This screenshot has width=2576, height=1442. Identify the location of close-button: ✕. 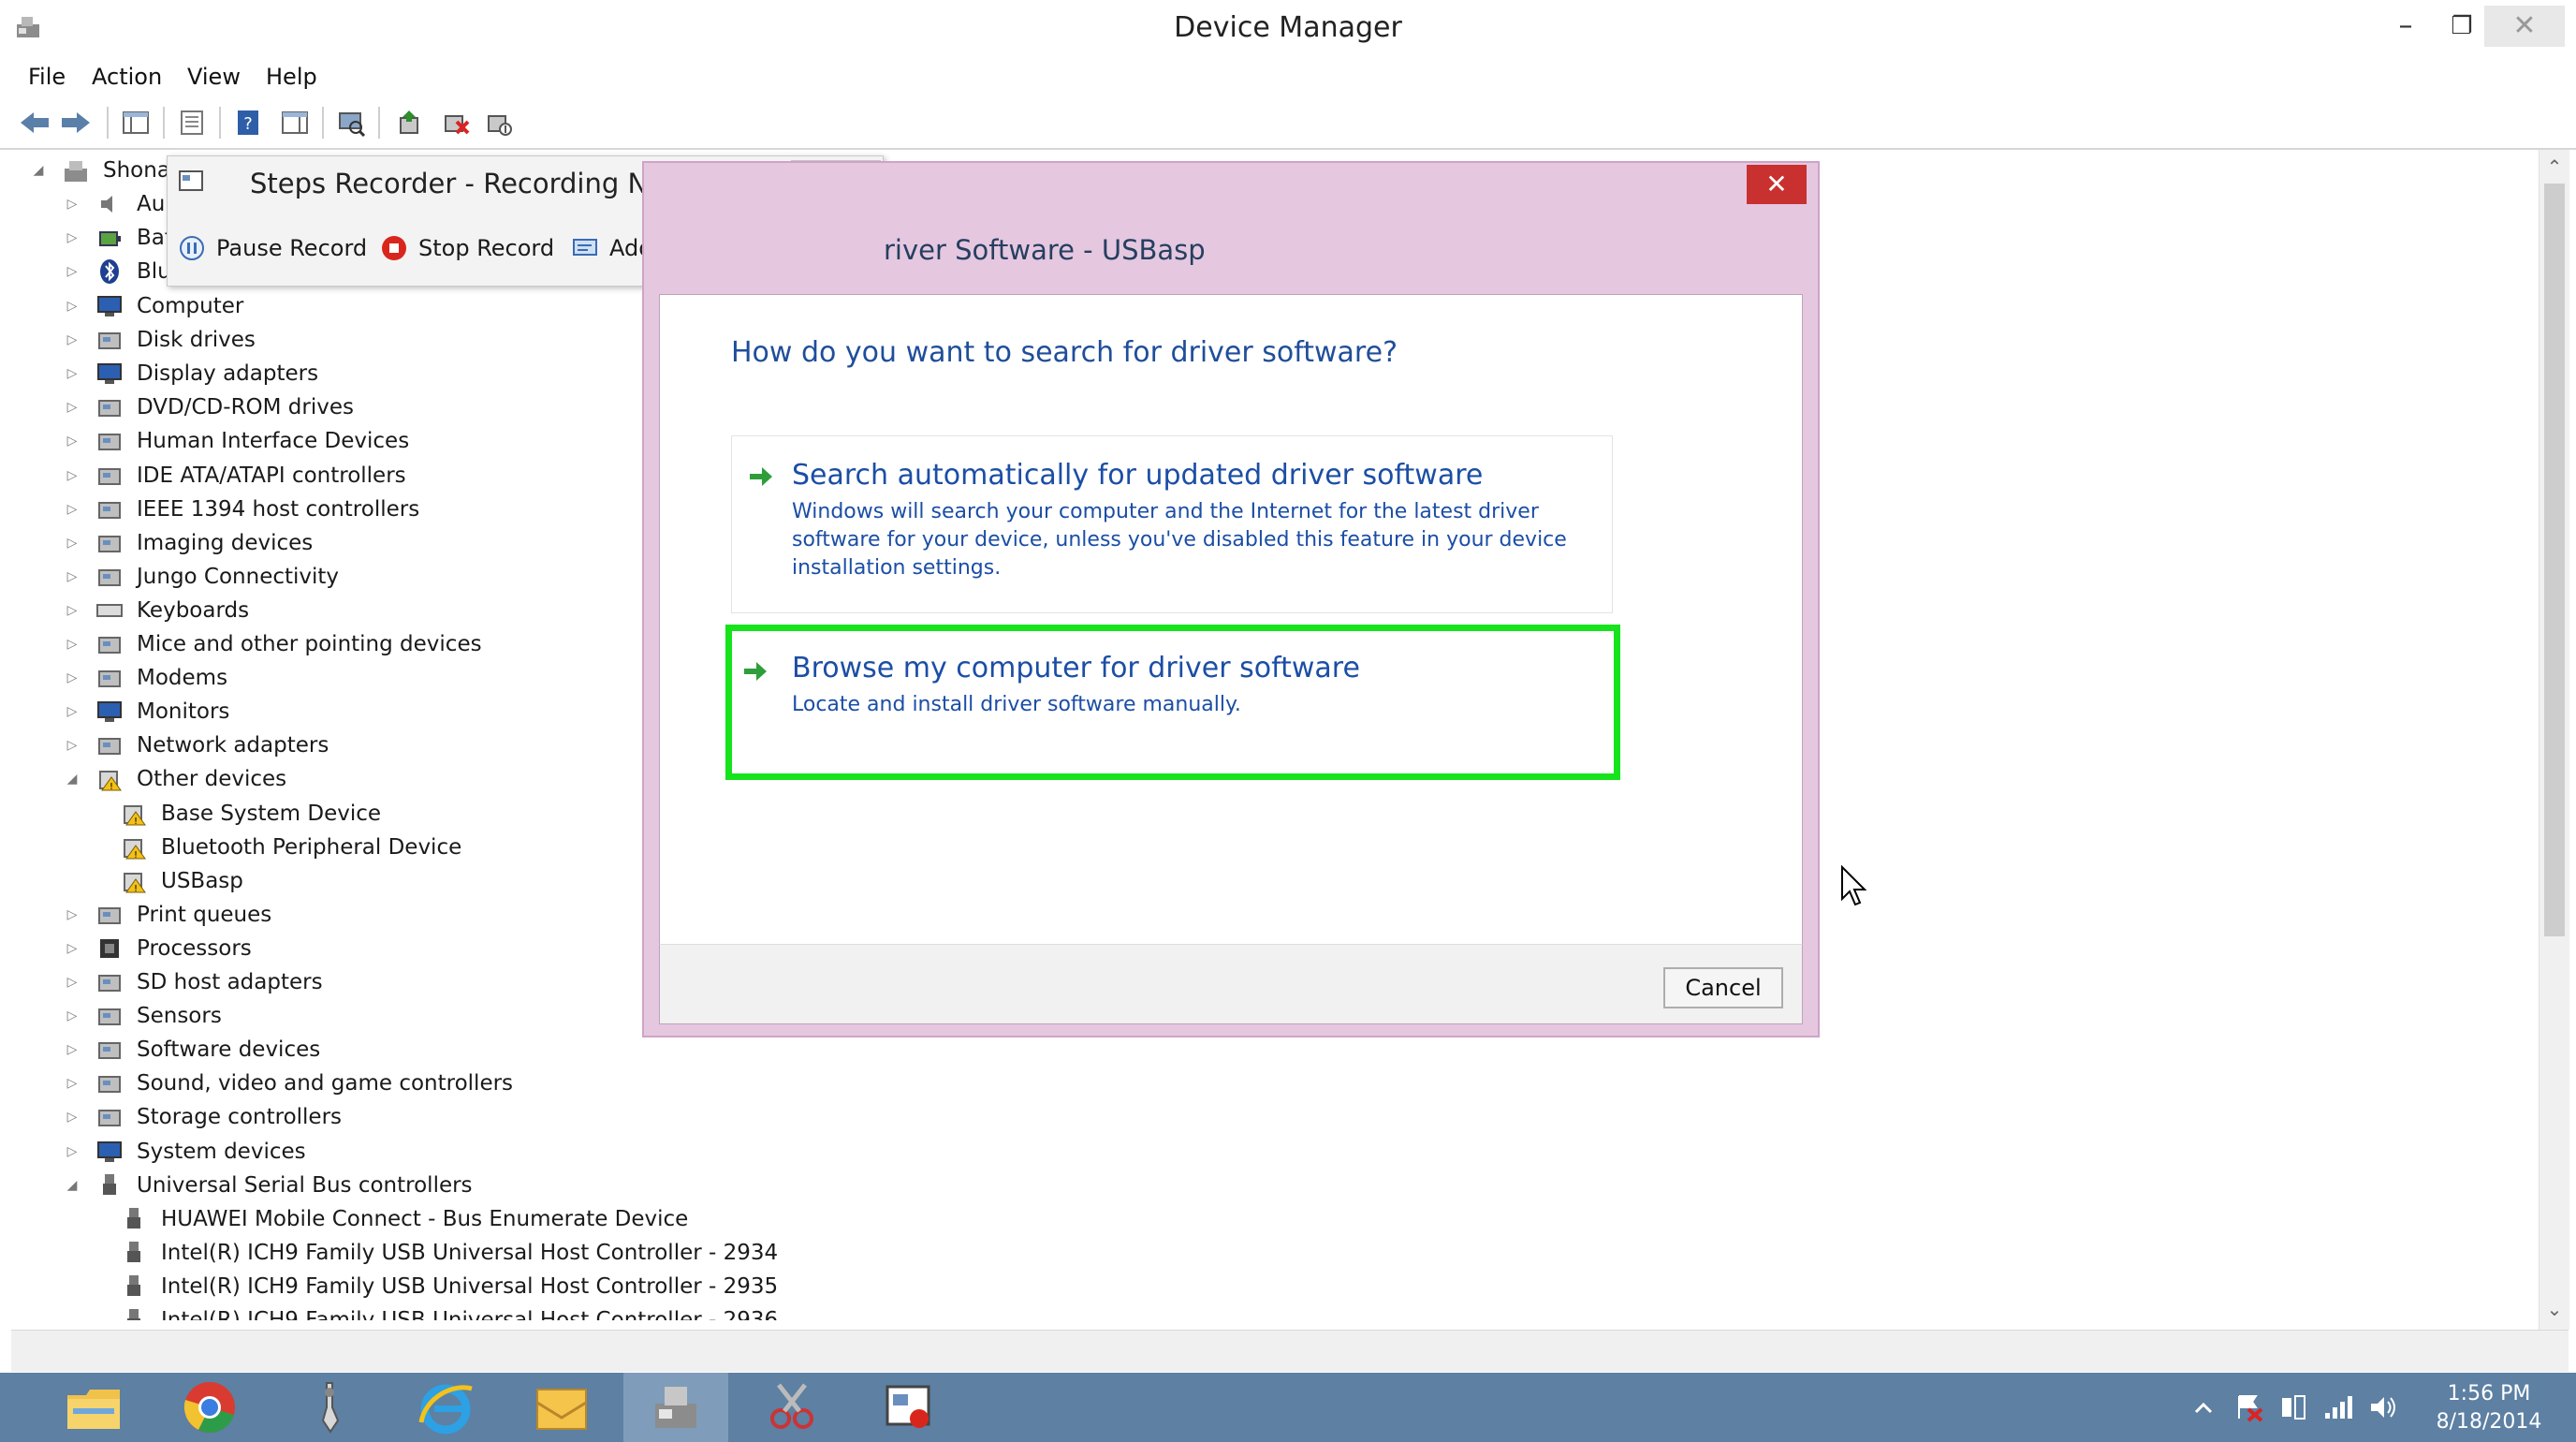
(2524, 26).